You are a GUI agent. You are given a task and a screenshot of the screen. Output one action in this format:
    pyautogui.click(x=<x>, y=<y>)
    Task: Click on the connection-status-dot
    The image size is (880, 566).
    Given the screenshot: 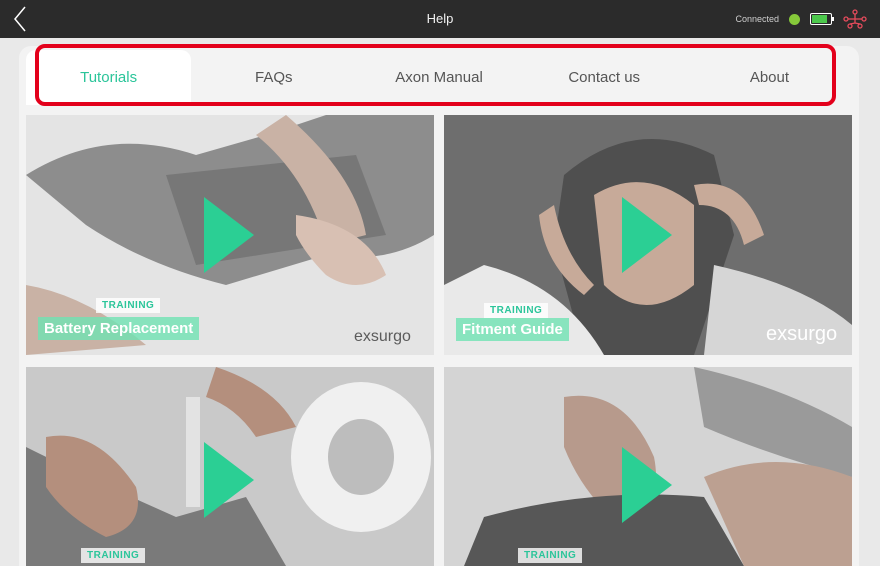 What is the action you would take?
    pyautogui.click(x=794, y=19)
    